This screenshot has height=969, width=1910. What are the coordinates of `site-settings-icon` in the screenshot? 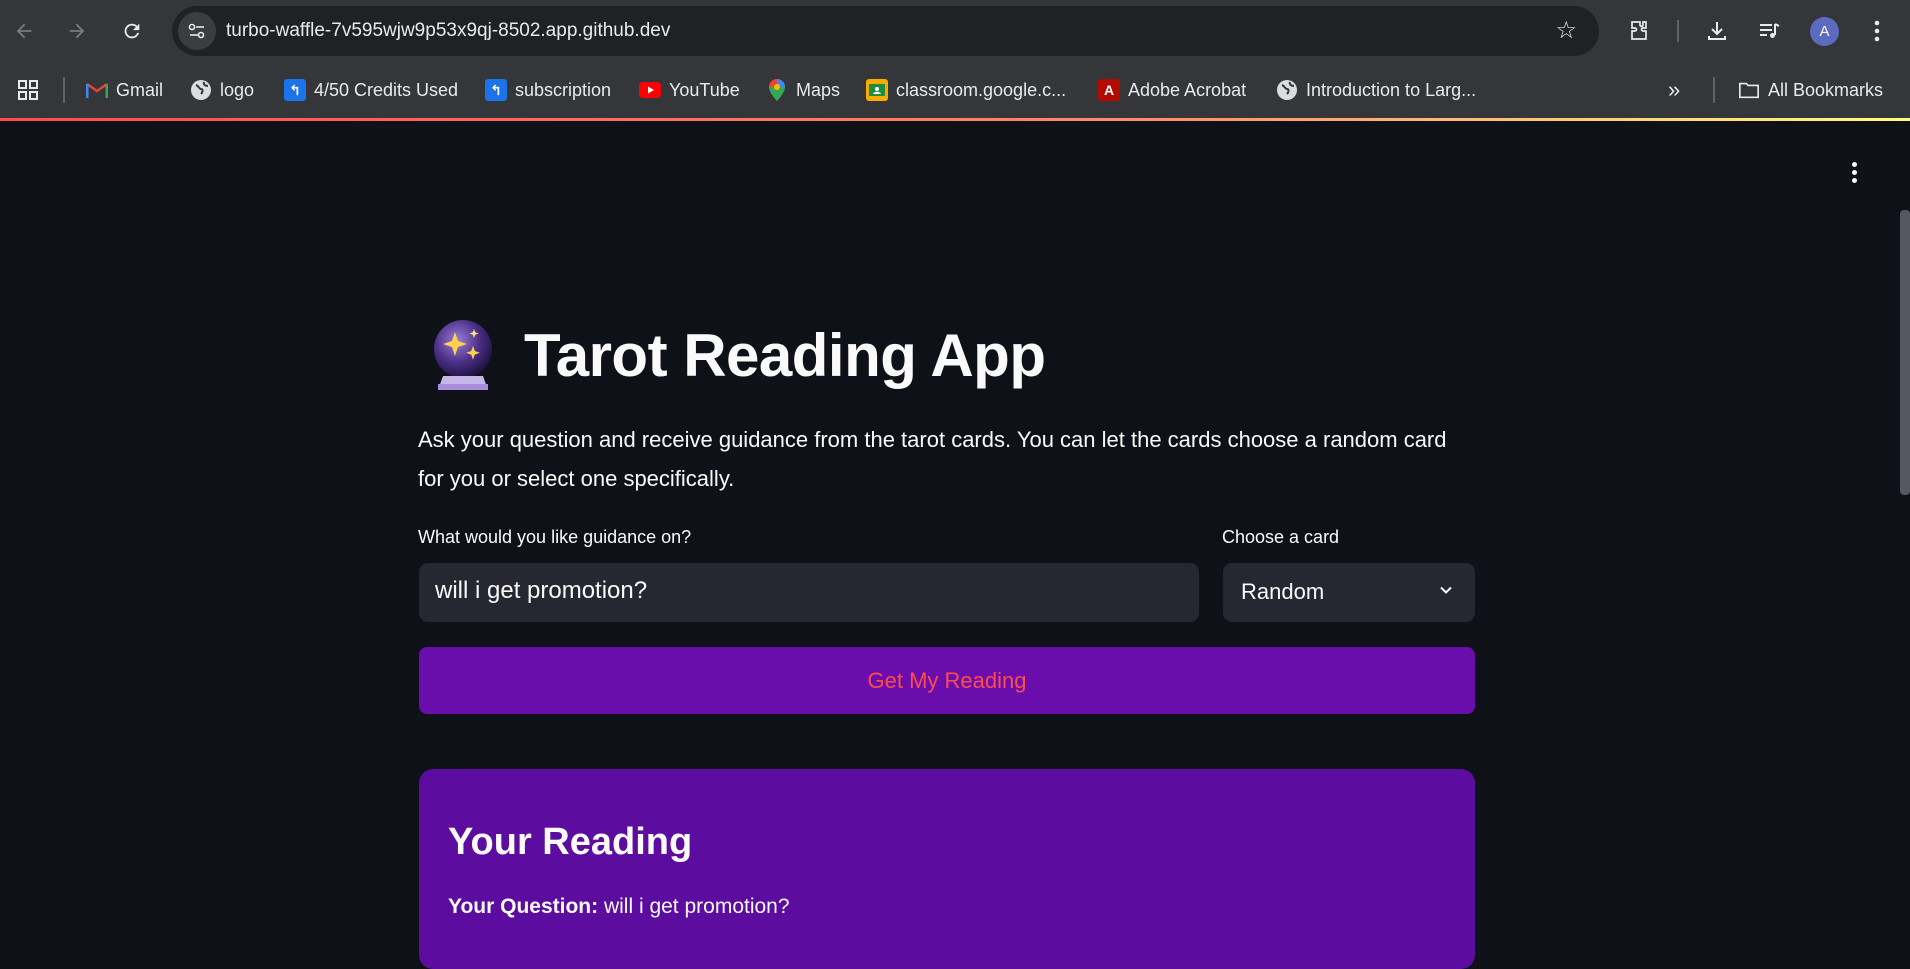 It's located at (197, 31).